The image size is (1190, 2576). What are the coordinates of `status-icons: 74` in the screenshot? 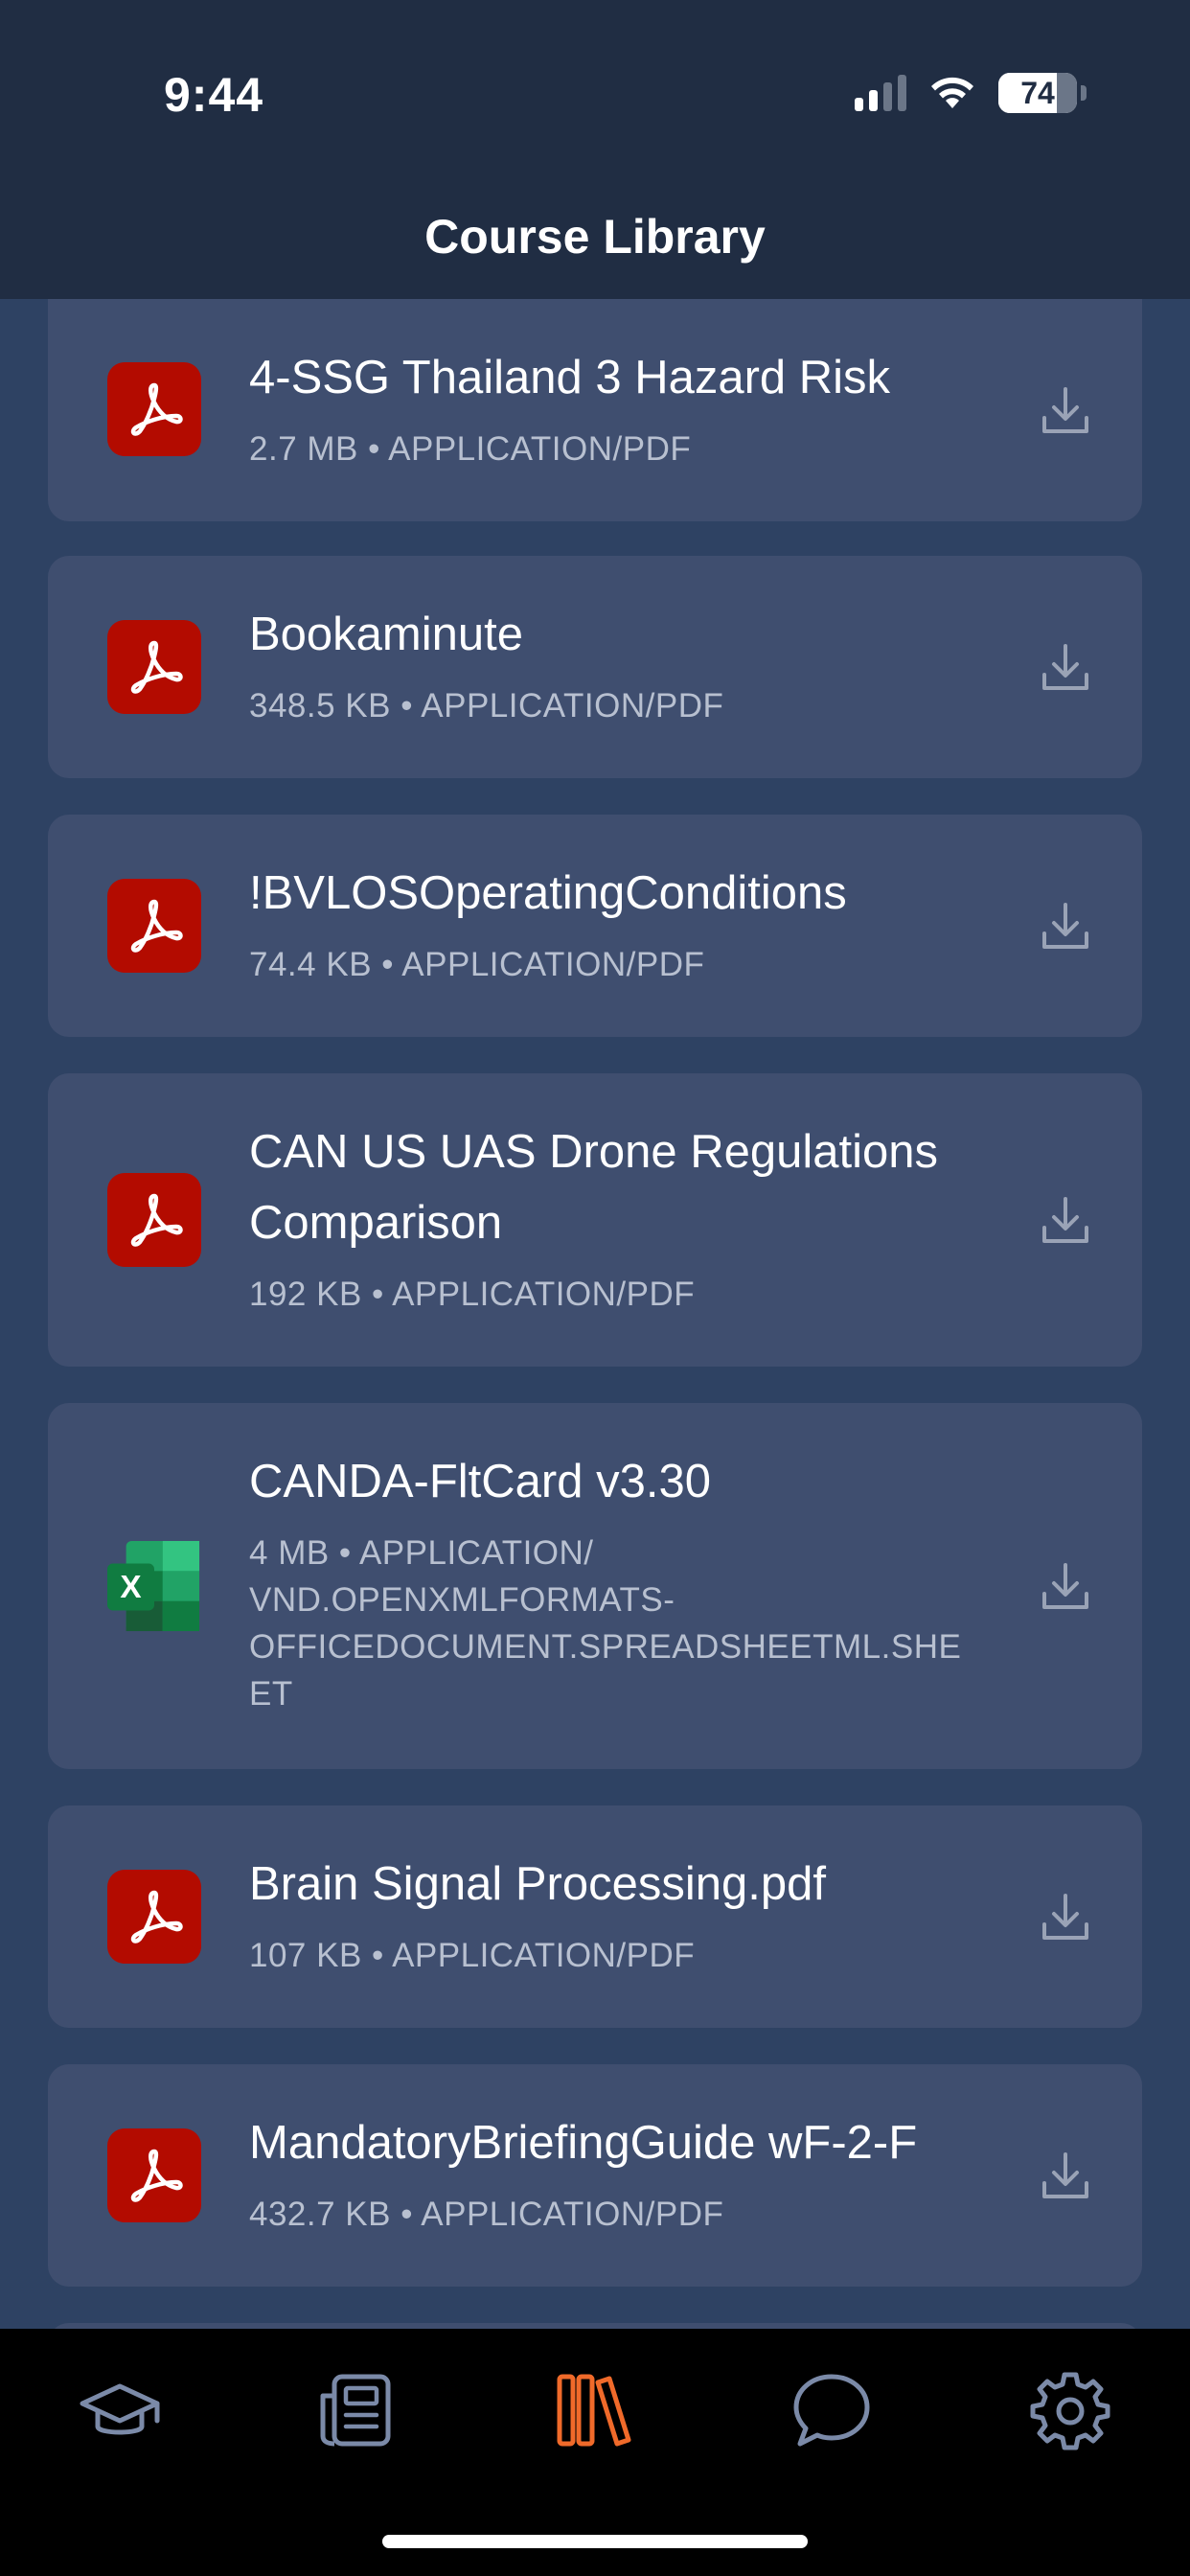 It's located at (971, 93).